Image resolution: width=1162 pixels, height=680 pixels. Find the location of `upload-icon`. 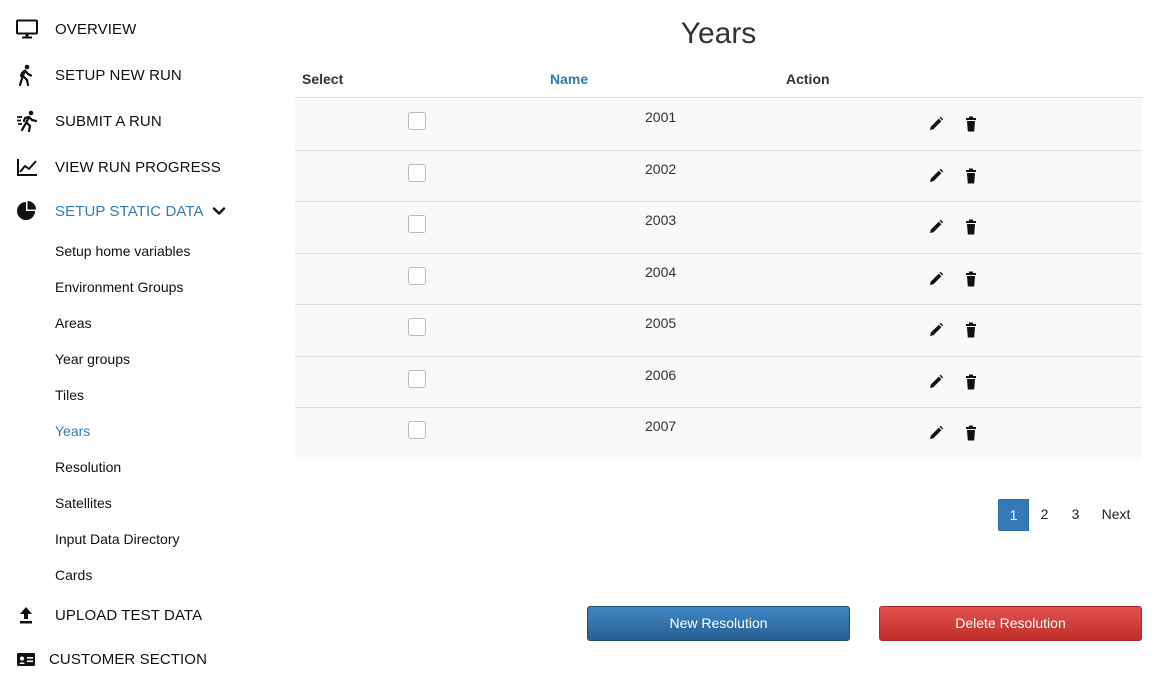

upload-icon is located at coordinates (29, 615).